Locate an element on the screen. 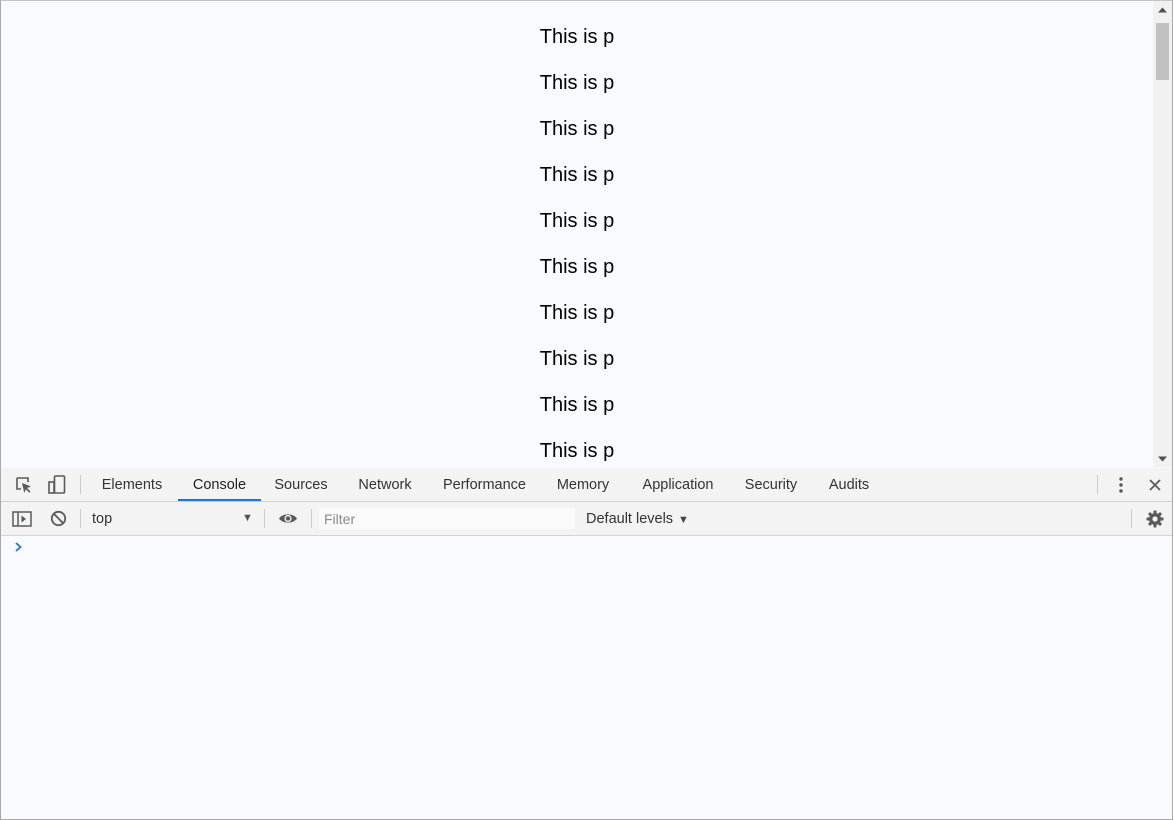 The width and height of the screenshot is (1173, 820). console-toolbar: top ▼ Default levels ▼ is located at coordinates (586, 519).